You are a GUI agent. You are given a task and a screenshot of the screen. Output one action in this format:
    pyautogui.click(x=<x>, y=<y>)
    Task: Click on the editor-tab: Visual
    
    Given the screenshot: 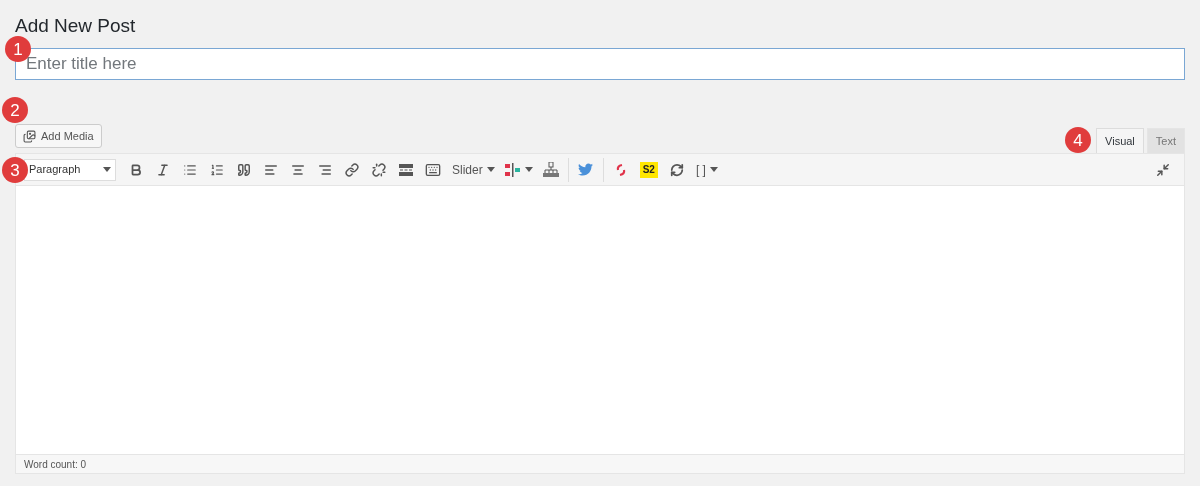 What is the action you would take?
    pyautogui.click(x=1120, y=140)
    